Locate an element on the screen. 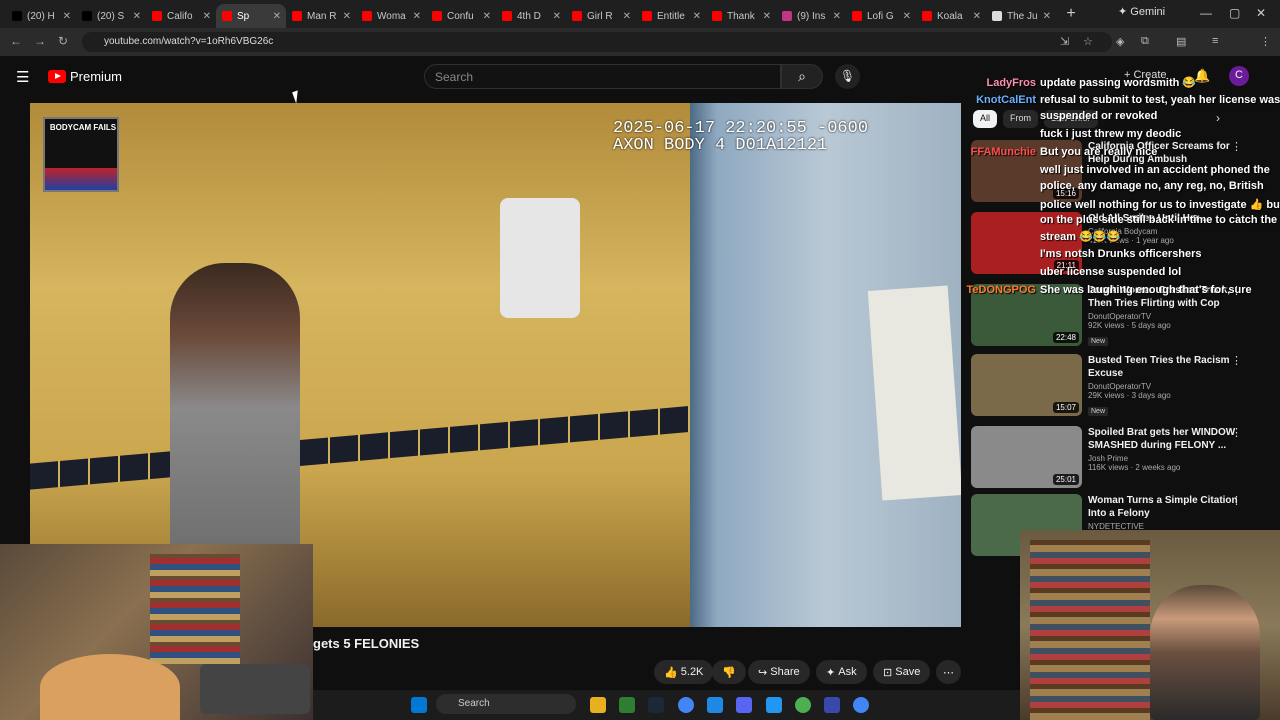  browser-tab: Entitle ✕ is located at coordinates (671, 16).